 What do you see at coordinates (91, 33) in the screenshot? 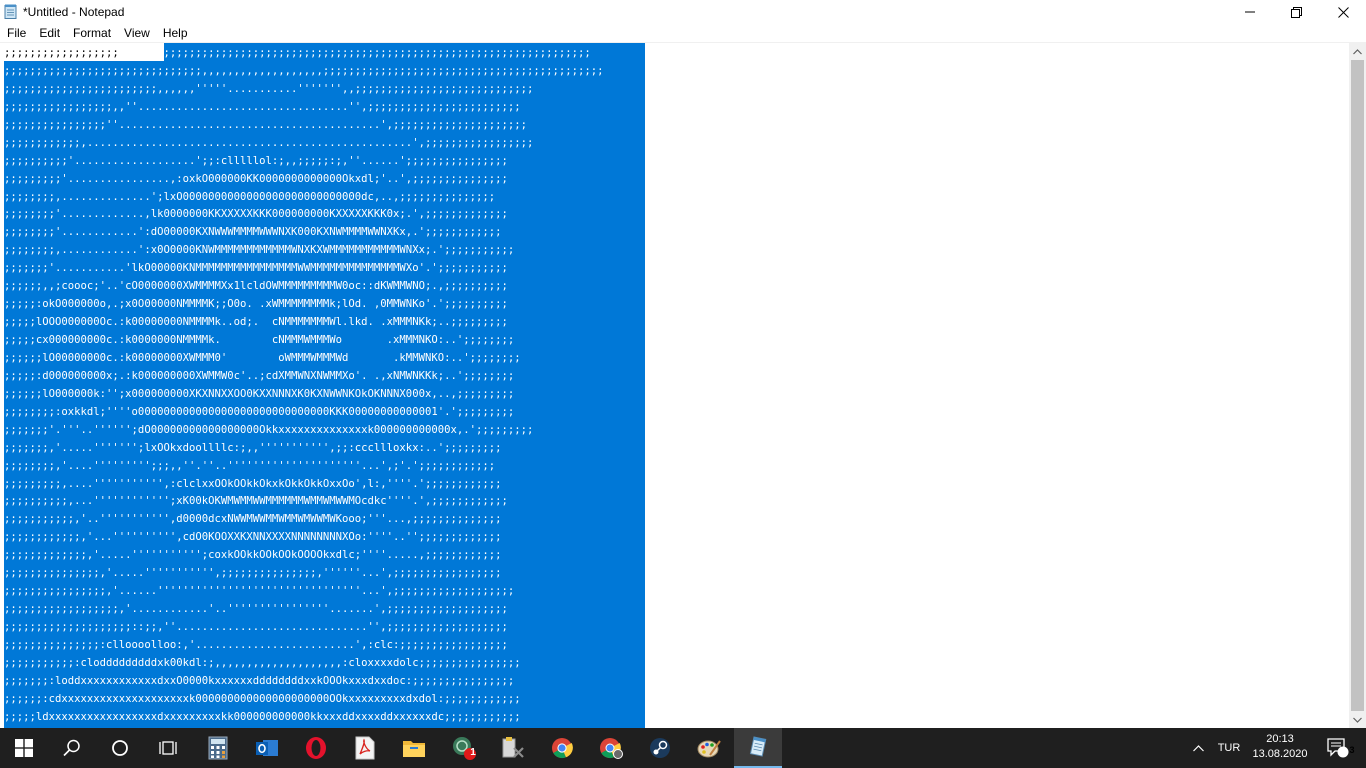
I see `menu-format: Format` at bounding box center [91, 33].